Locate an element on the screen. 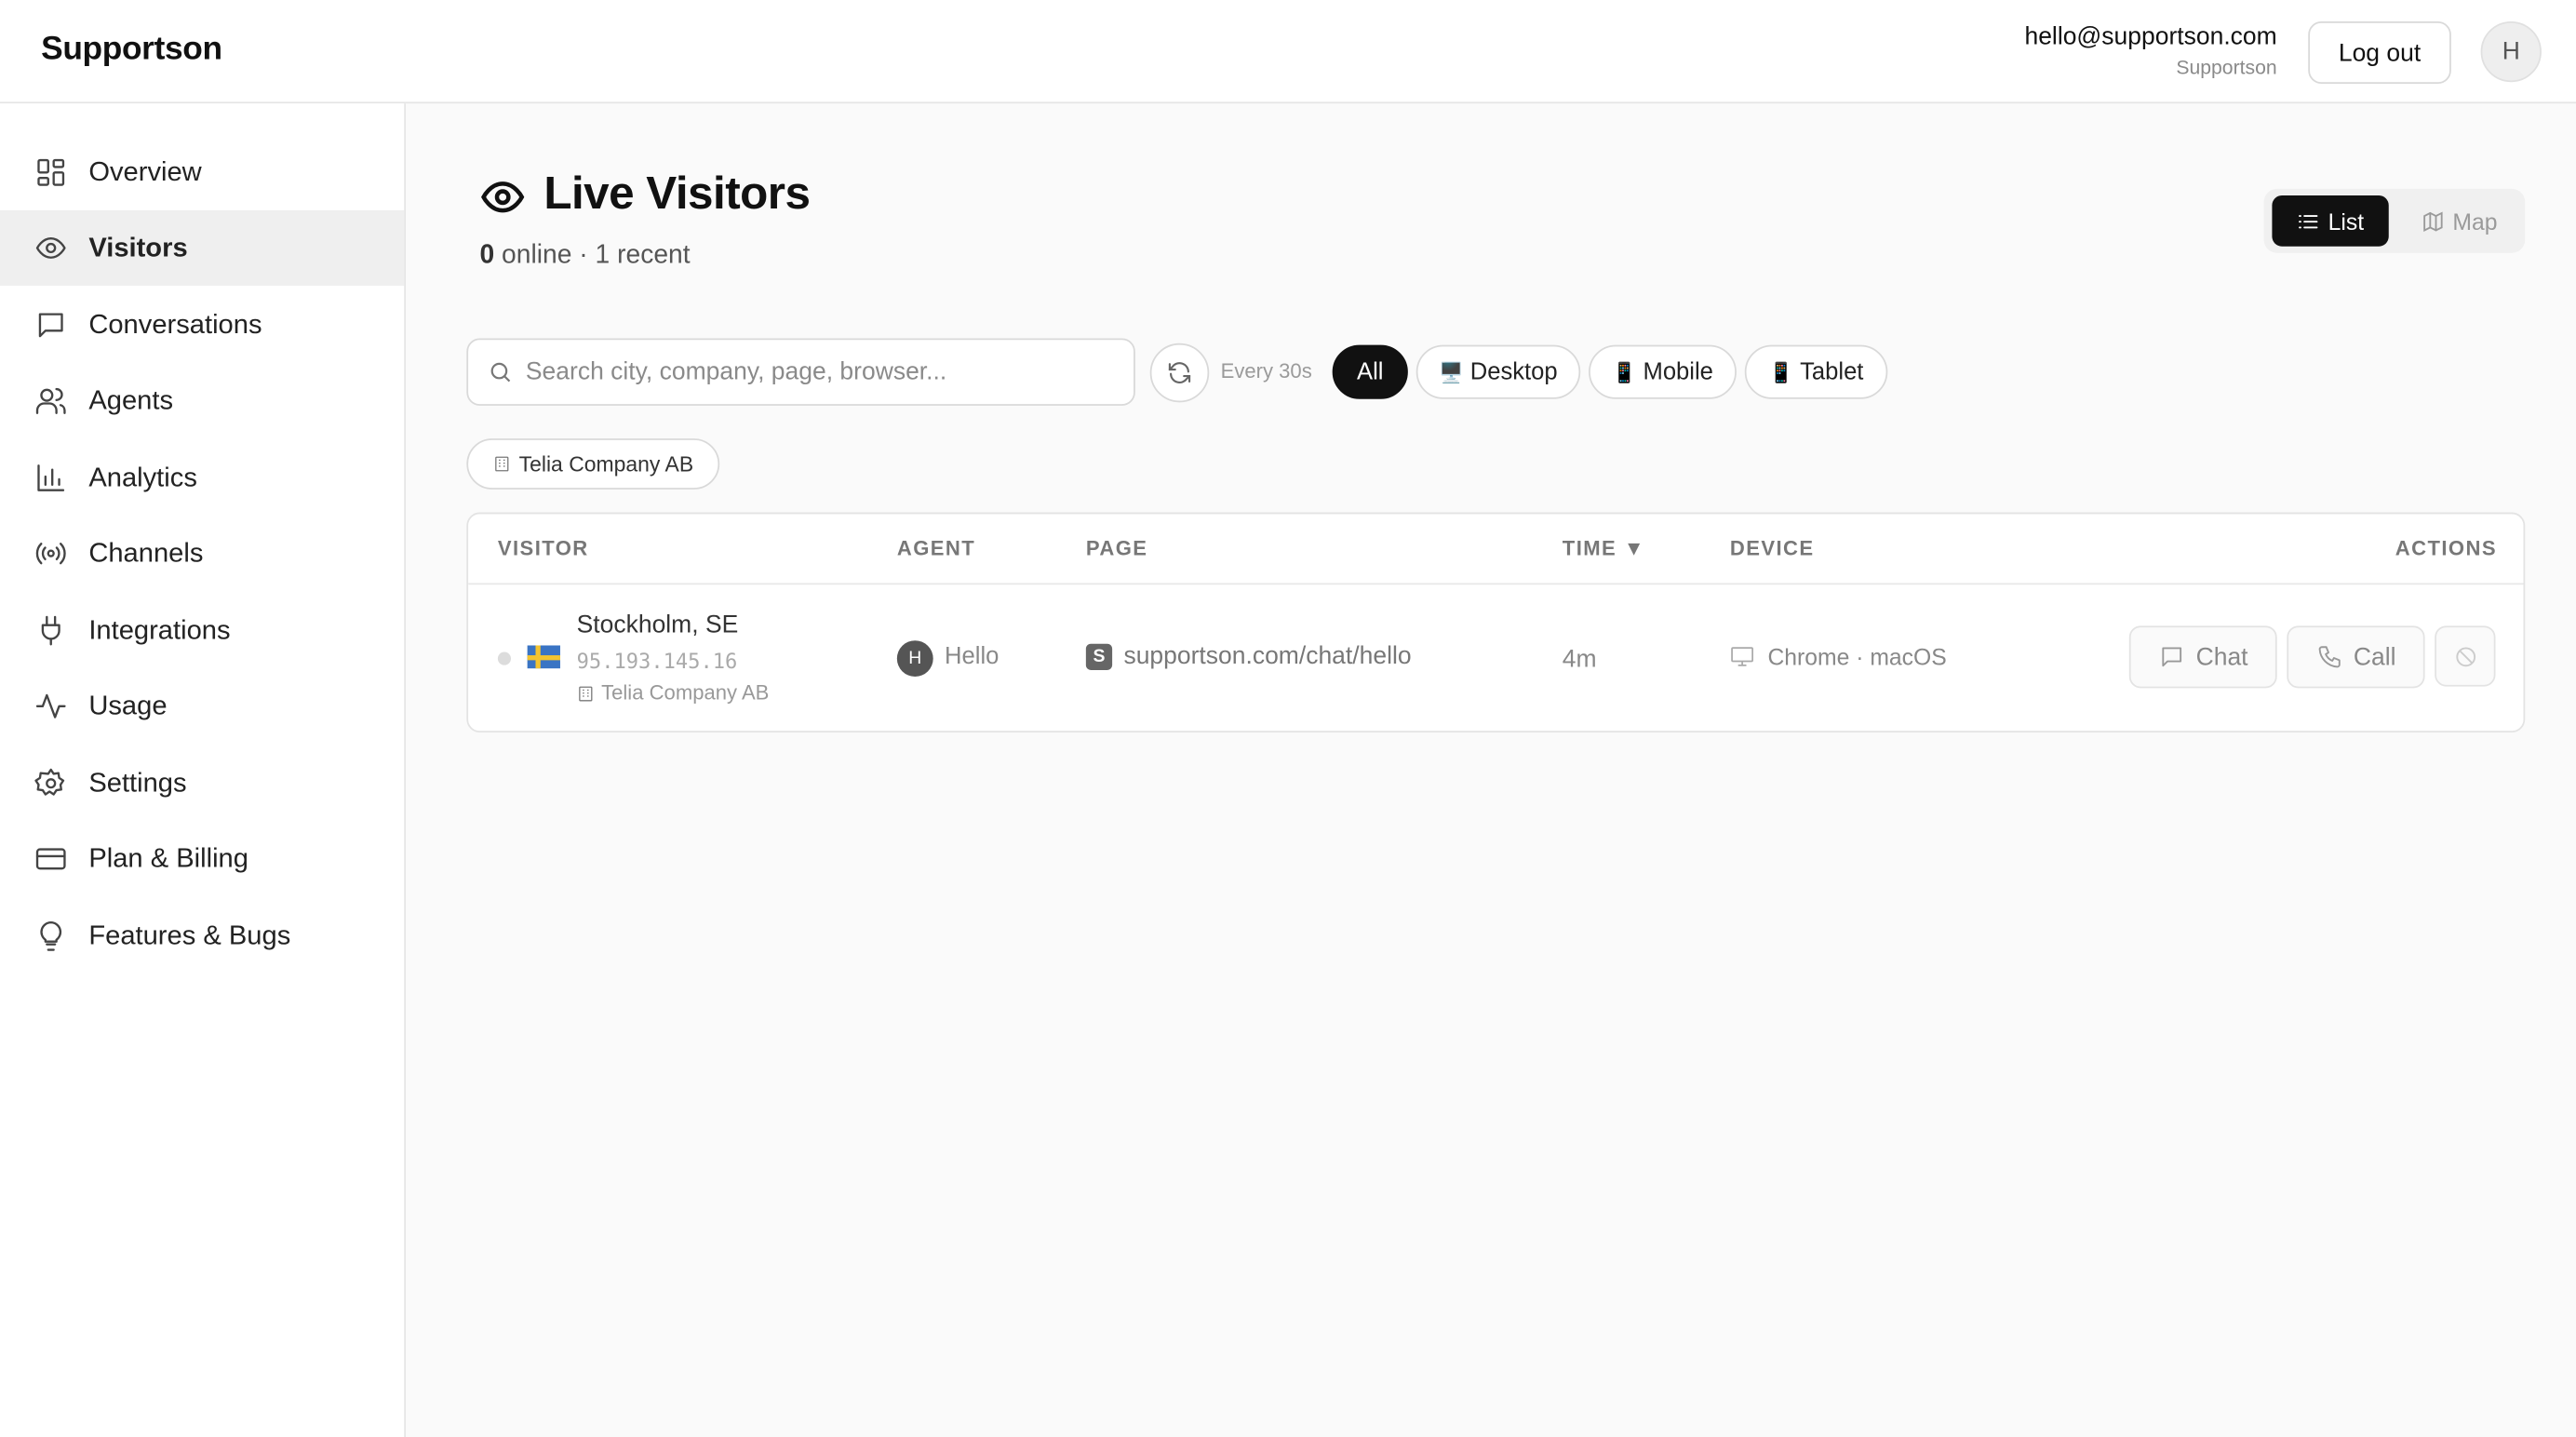 The width and height of the screenshot is (2576, 1437). search-box is located at coordinates (800, 372).